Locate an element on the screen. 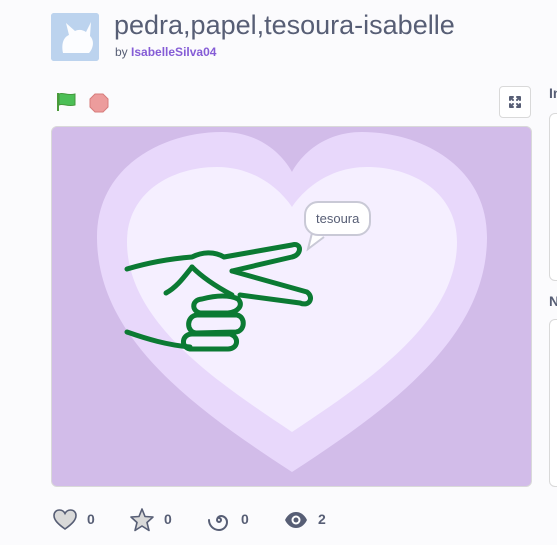 The image size is (557, 545). stop-button is located at coordinates (99, 105).